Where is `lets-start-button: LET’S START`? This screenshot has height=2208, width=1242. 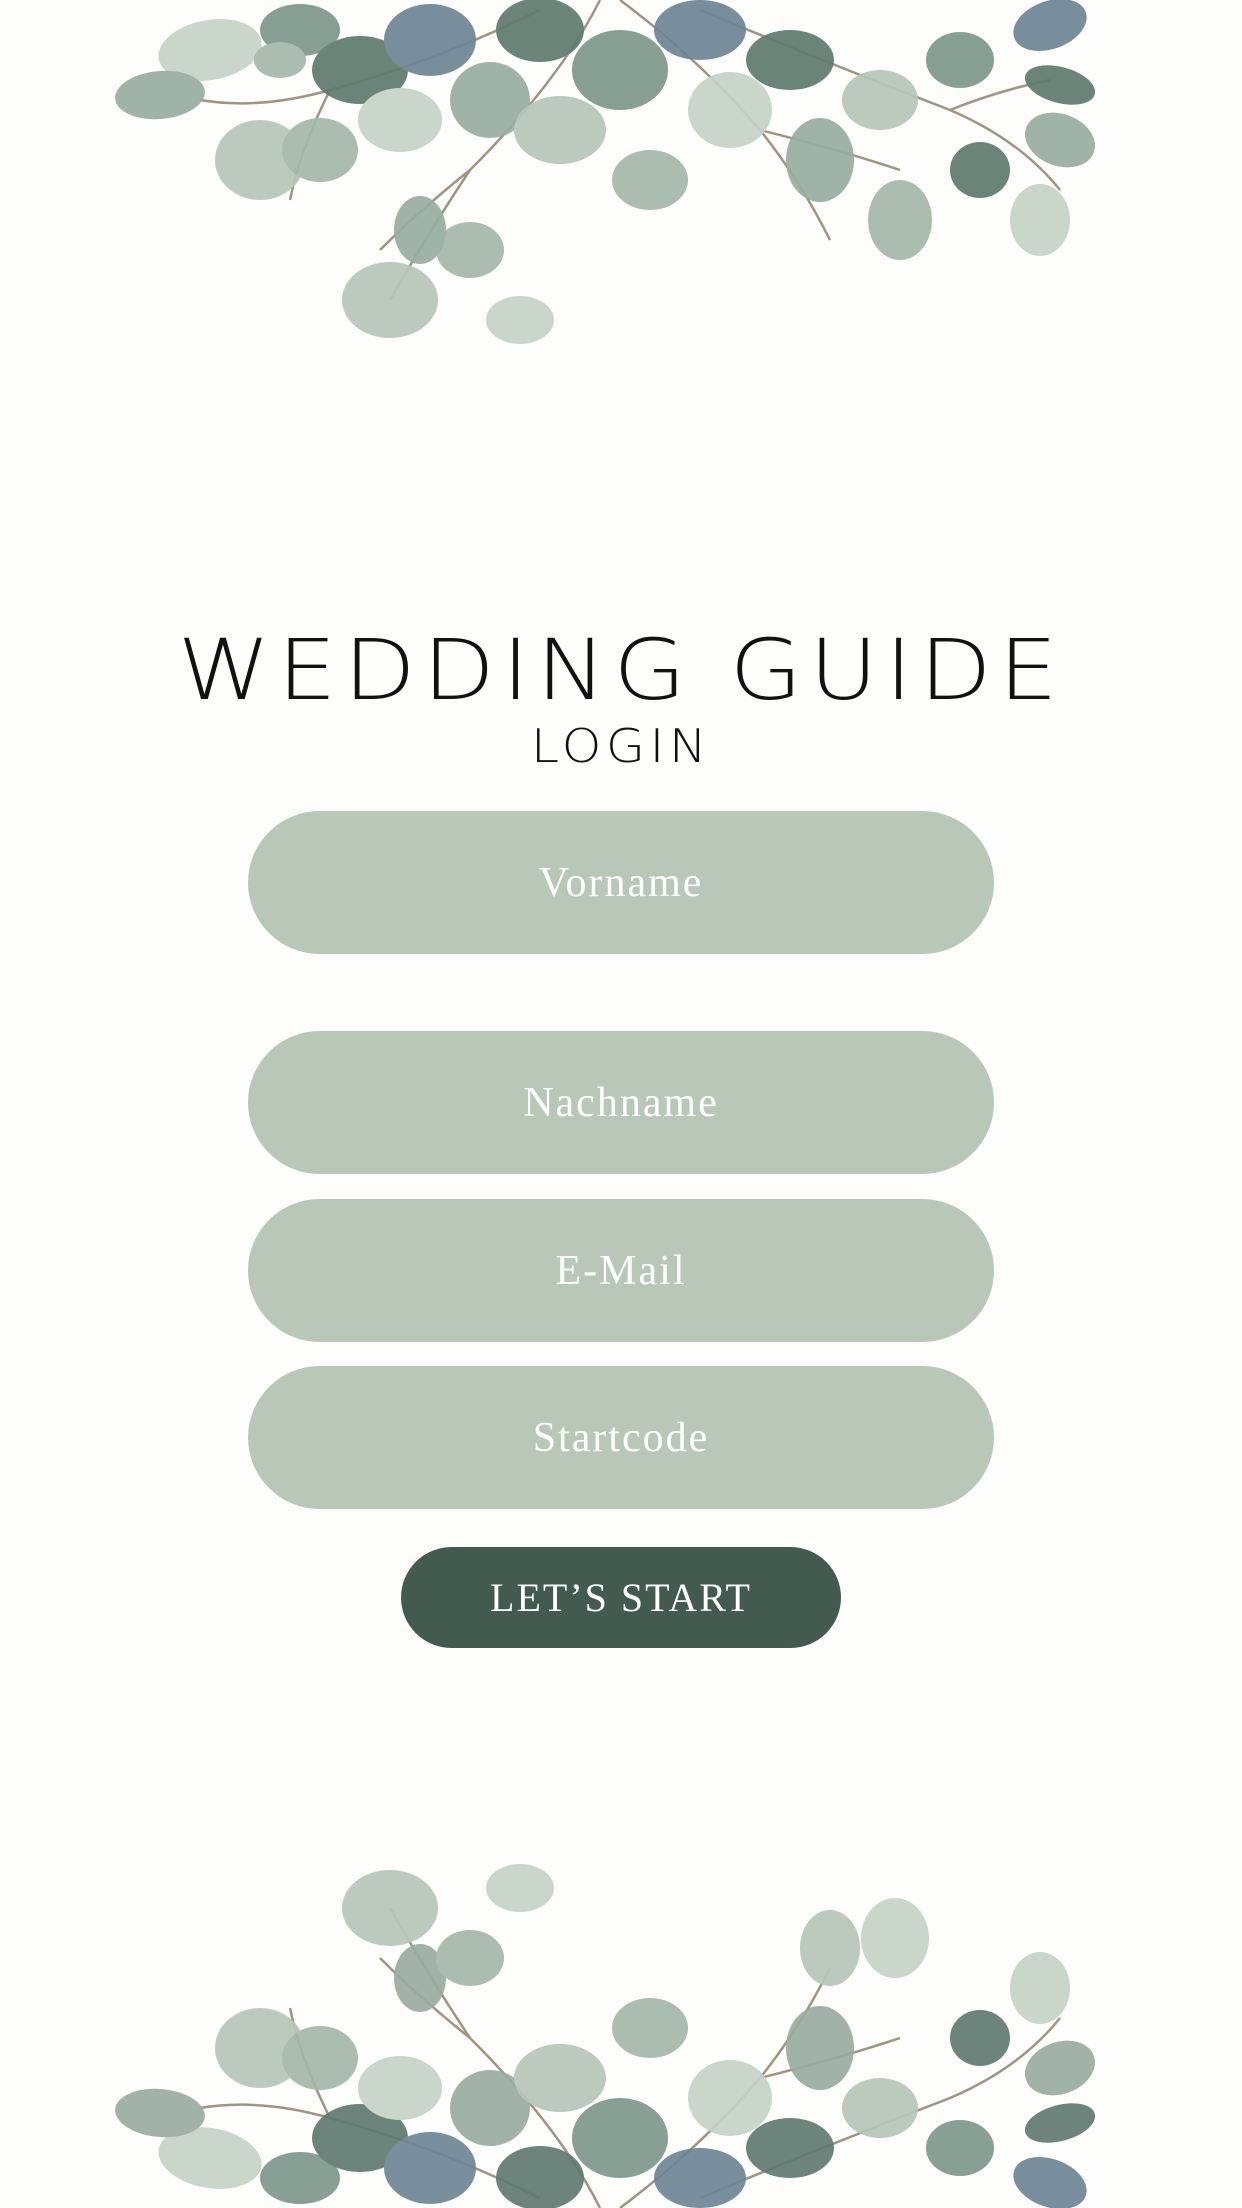
lets-start-button: LET’S START is located at coordinates (621, 1597).